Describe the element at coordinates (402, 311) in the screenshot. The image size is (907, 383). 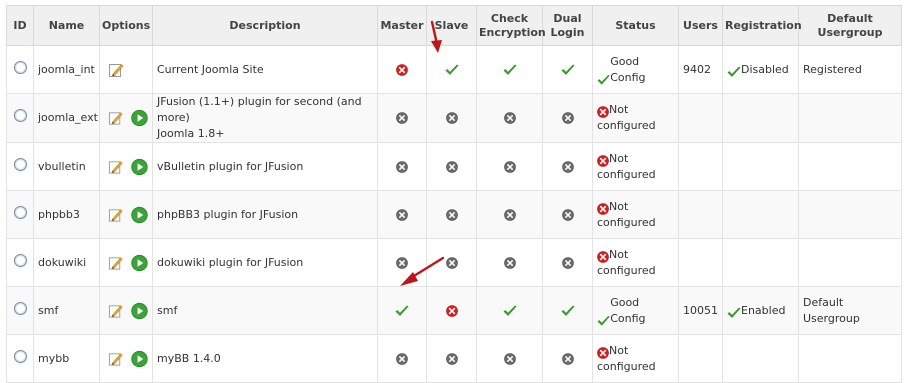
I see `master-check-icon` at that location.